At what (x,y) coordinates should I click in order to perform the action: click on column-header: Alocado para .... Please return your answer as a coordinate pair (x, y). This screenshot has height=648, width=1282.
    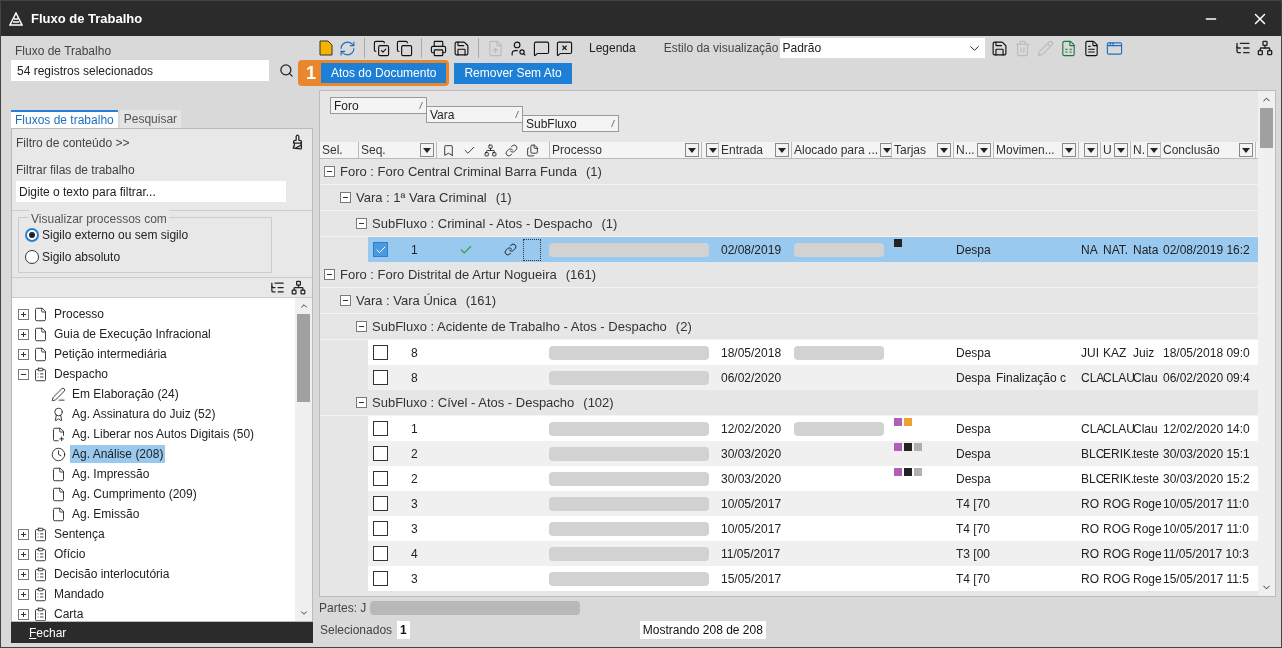
    Looking at the image, I should click on (836, 150).